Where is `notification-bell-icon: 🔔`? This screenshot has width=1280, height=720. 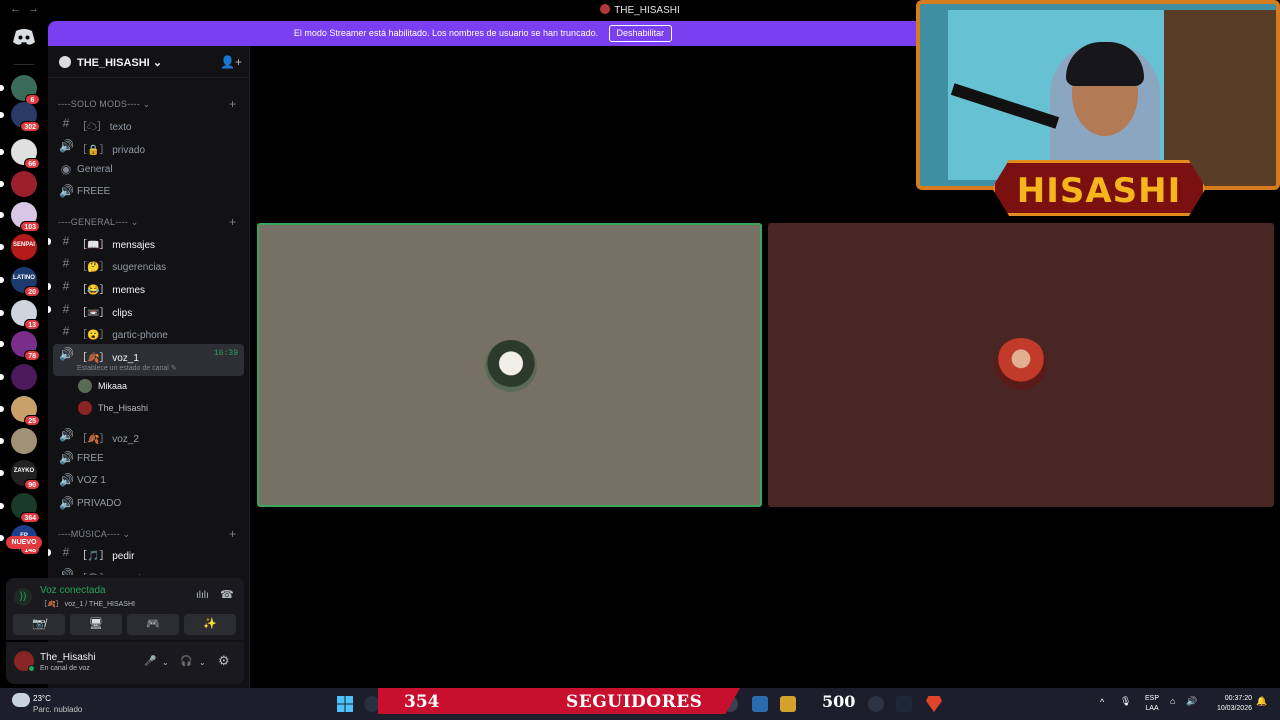
notification-bell-icon: 🔔 is located at coordinates (1261, 701).